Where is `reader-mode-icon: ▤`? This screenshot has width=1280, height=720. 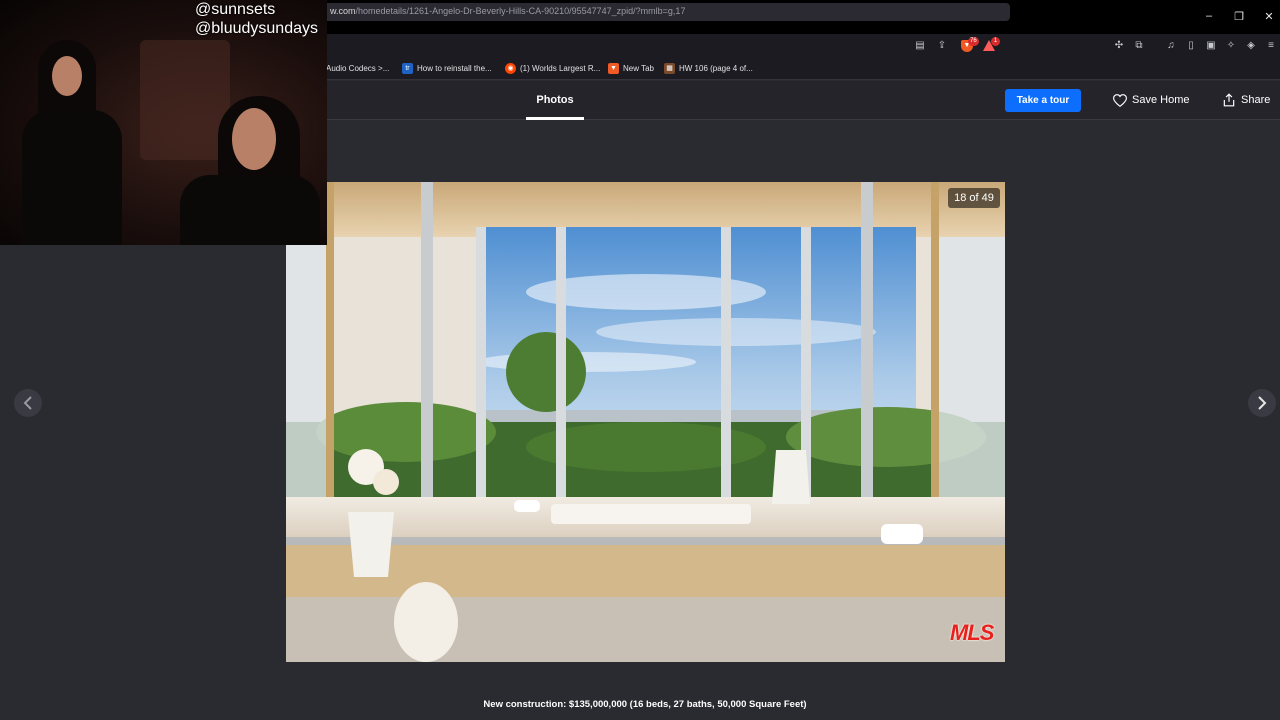
reader-mode-icon: ▤ is located at coordinates (920, 46).